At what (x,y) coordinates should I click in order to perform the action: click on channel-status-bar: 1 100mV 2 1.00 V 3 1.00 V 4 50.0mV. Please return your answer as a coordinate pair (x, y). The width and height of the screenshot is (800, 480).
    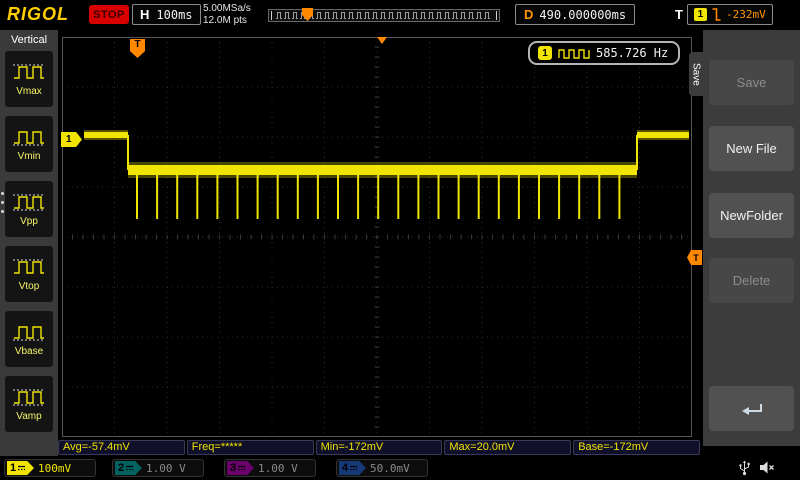
    Looking at the image, I should click on (400, 468).